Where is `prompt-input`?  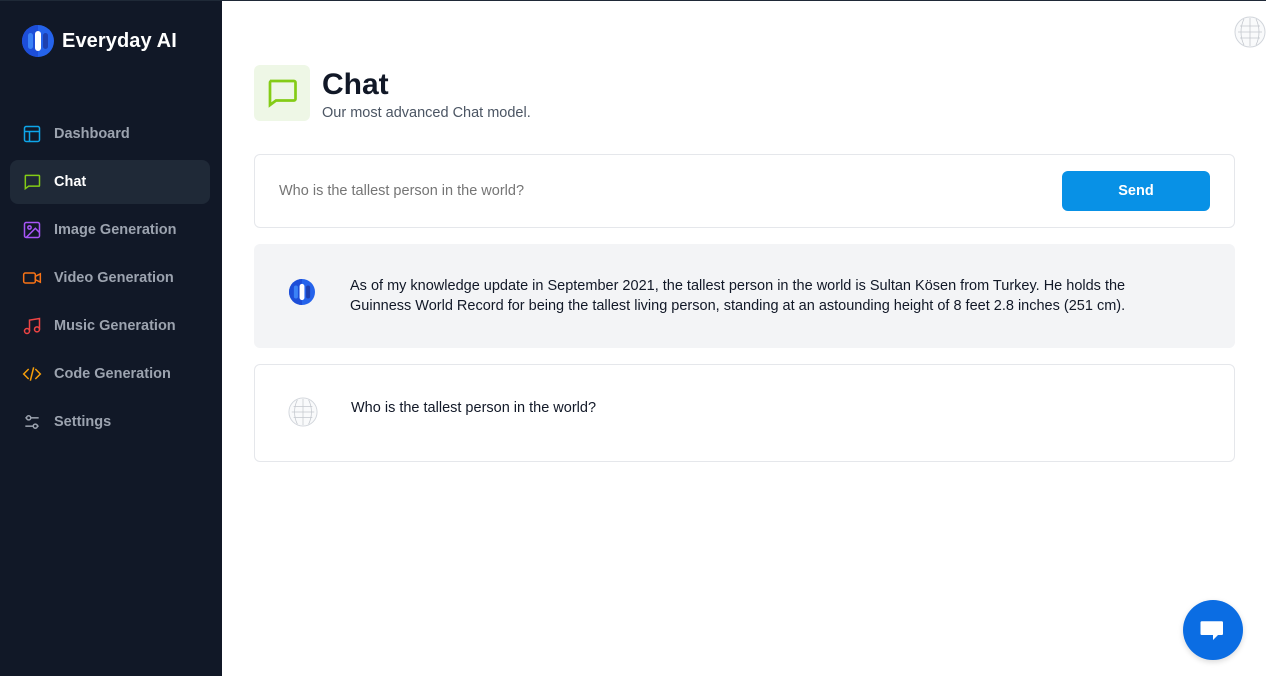
prompt-input is located at coordinates (659, 191).